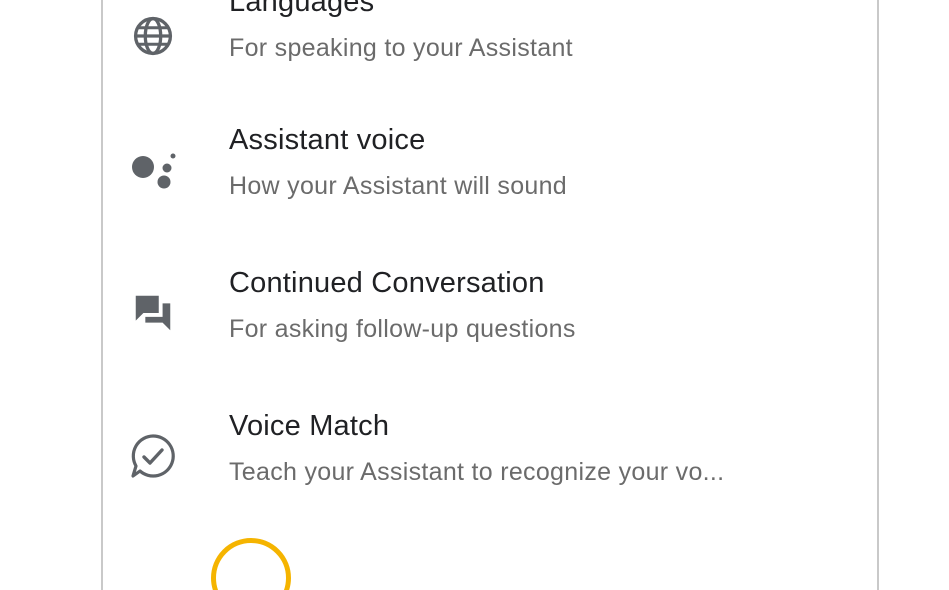  What do you see at coordinates (153, 456) in the screenshot?
I see `voice-match-check-icon` at bounding box center [153, 456].